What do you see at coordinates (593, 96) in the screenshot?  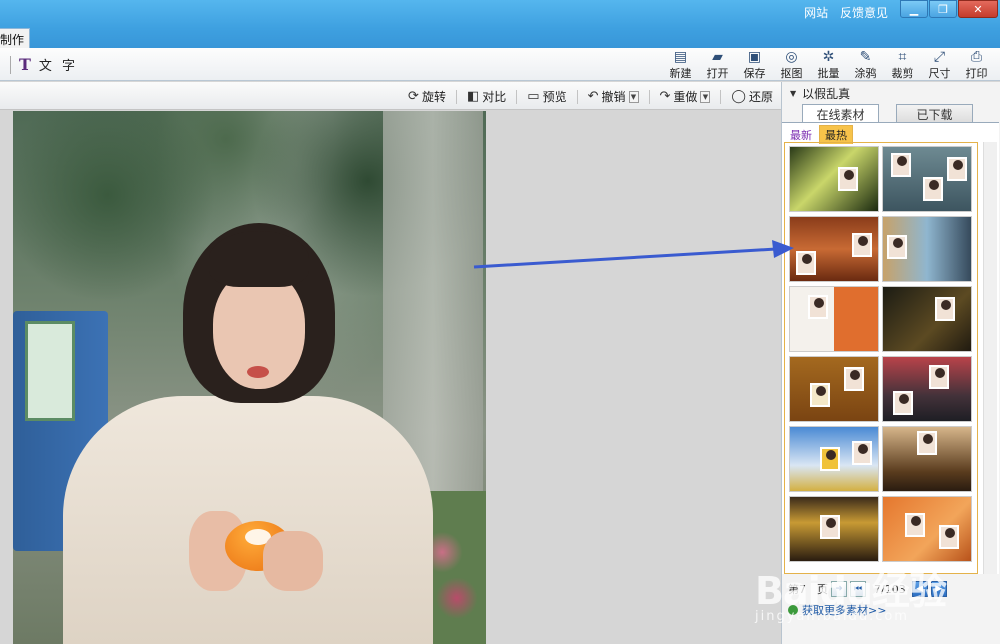 I see `undo-icon: ↶` at bounding box center [593, 96].